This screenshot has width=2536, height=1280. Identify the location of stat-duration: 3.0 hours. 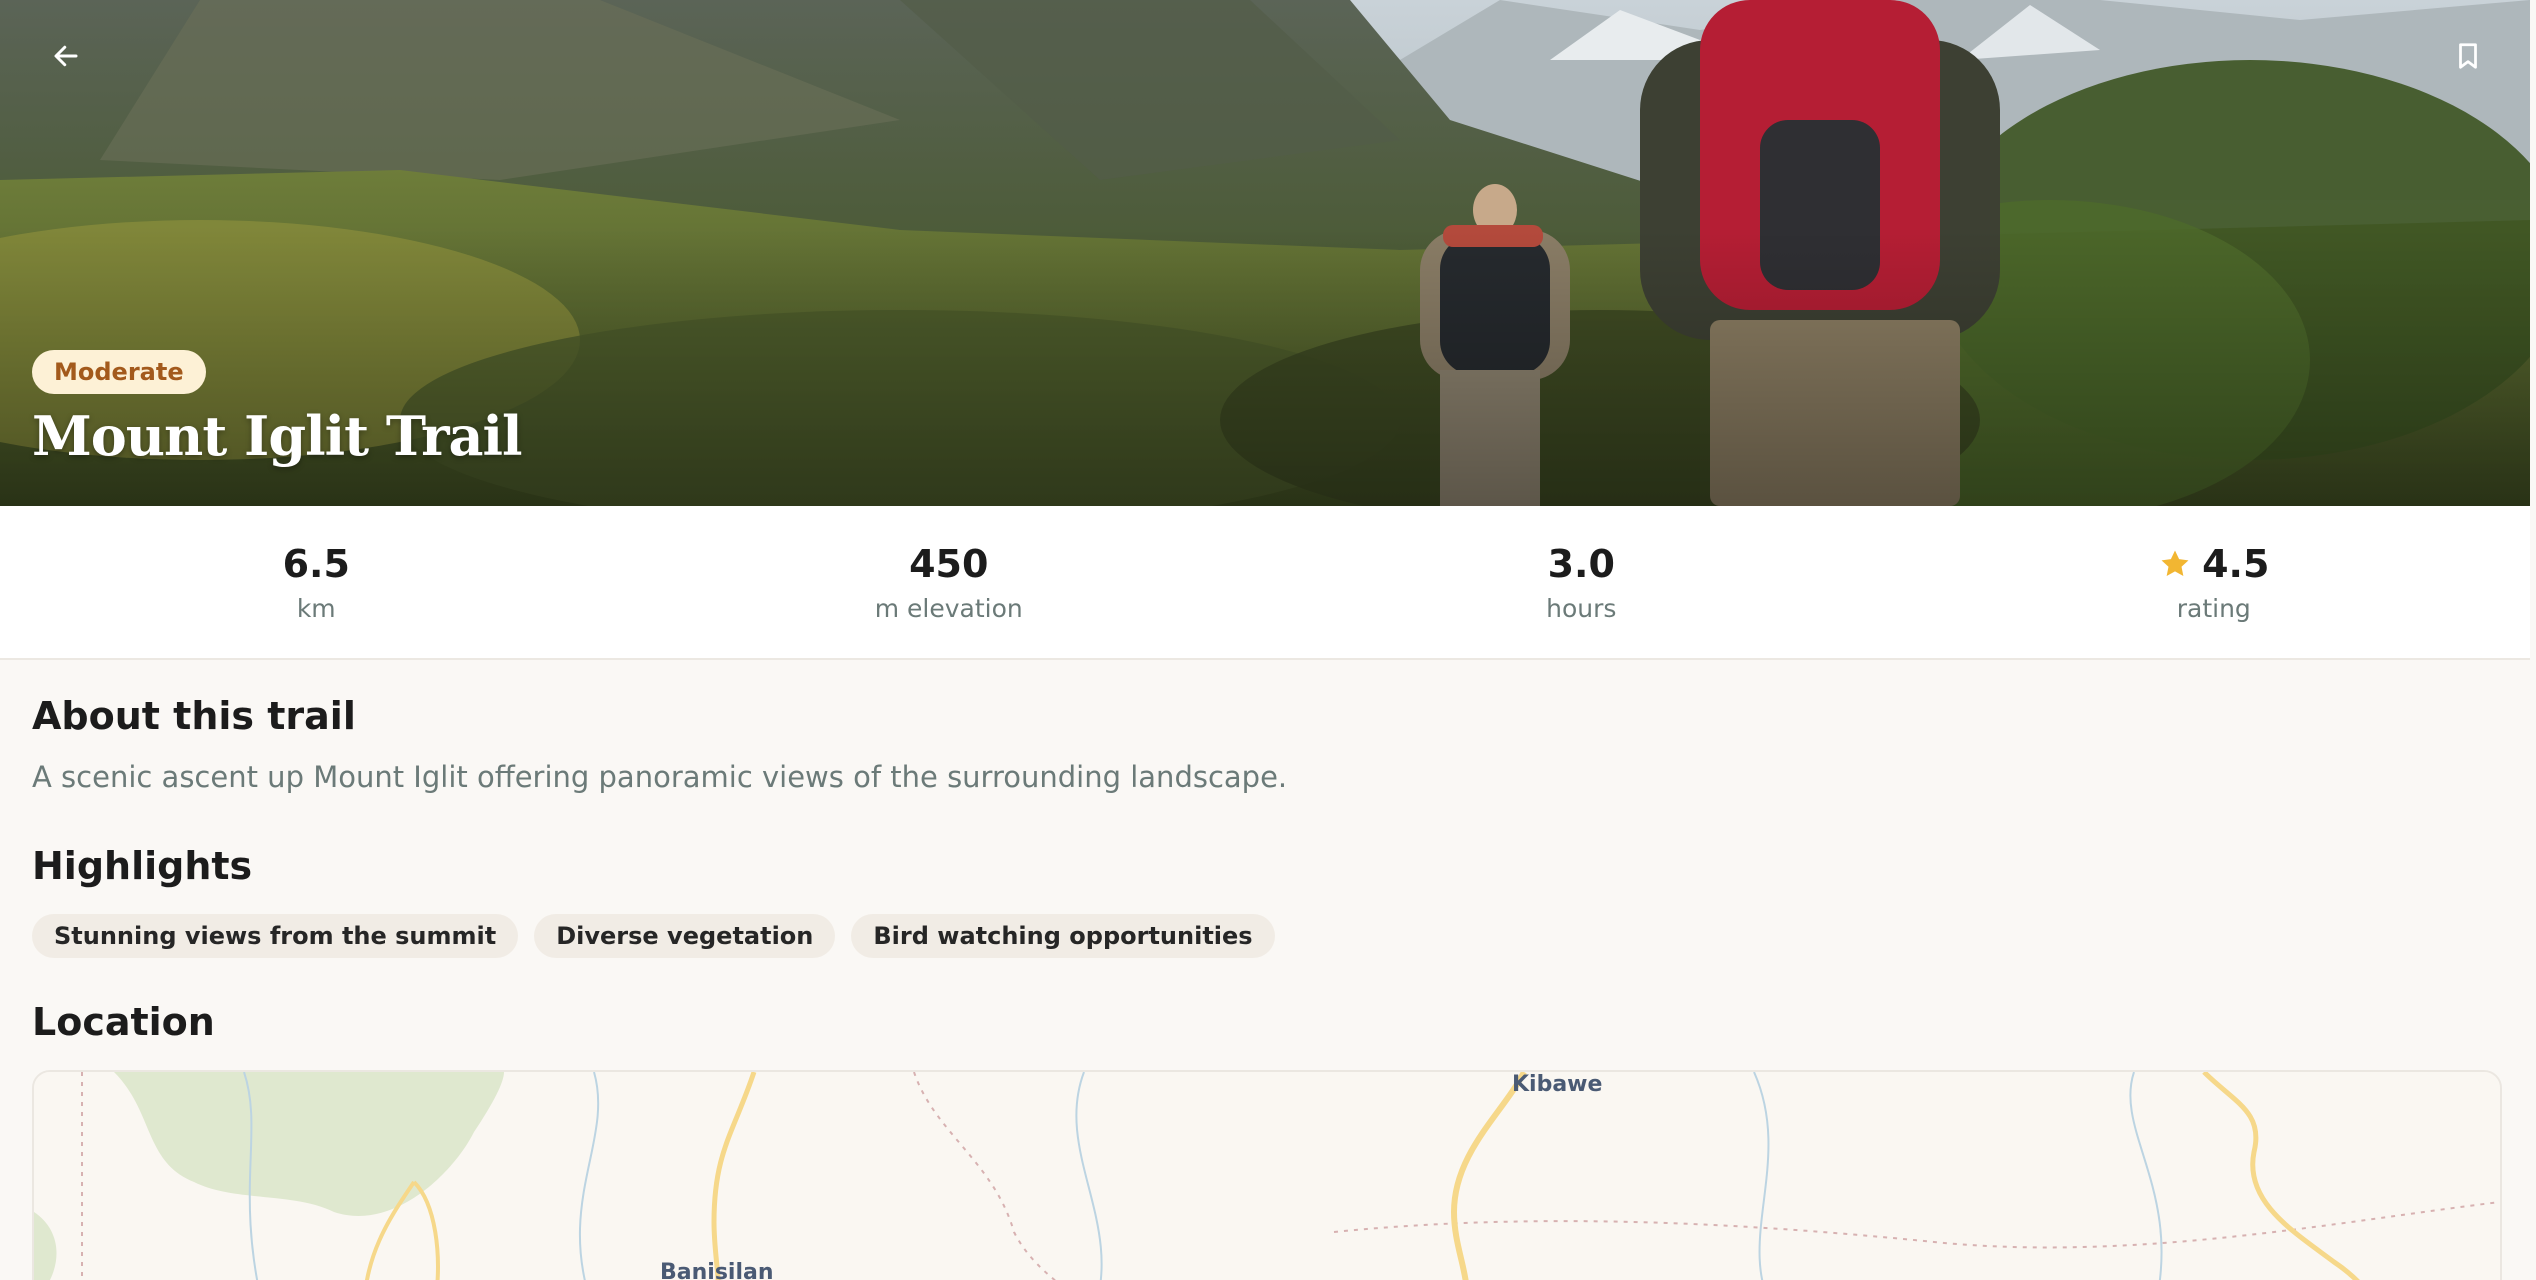
(1581, 582).